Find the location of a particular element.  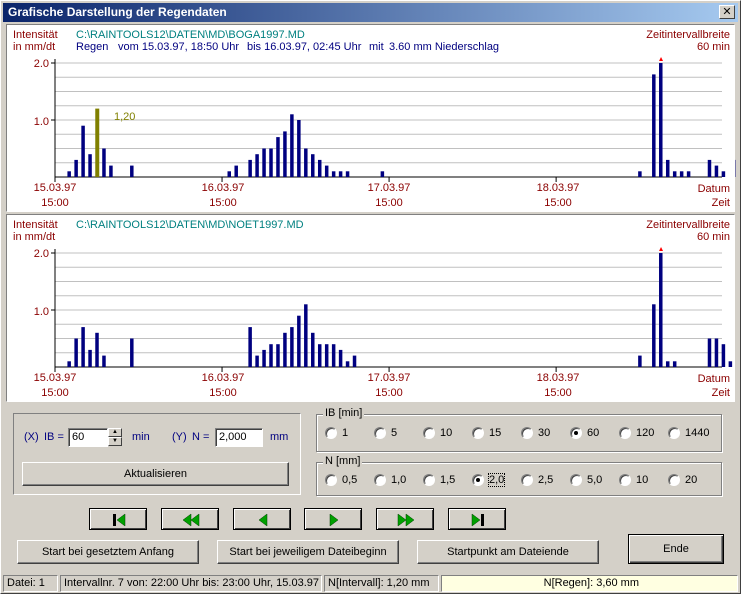

chart1-overflow-marker is located at coordinates (661, 59).